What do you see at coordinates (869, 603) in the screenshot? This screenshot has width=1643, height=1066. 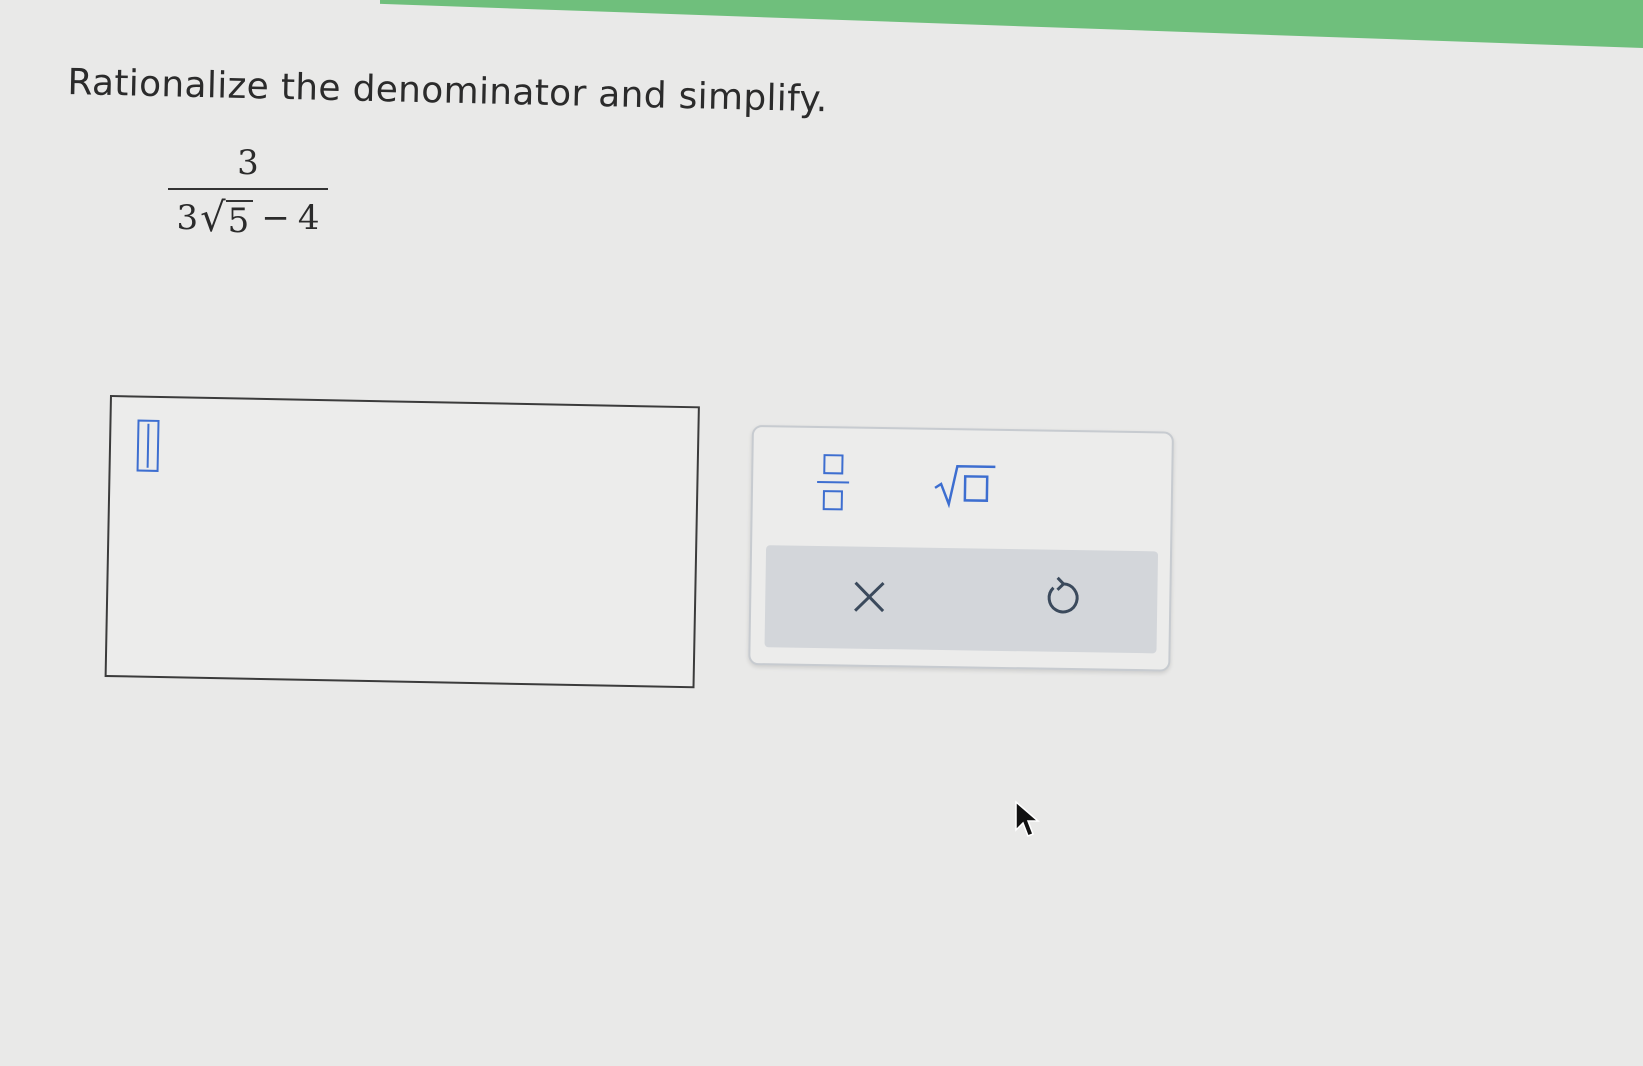 I see `close-icon` at bounding box center [869, 603].